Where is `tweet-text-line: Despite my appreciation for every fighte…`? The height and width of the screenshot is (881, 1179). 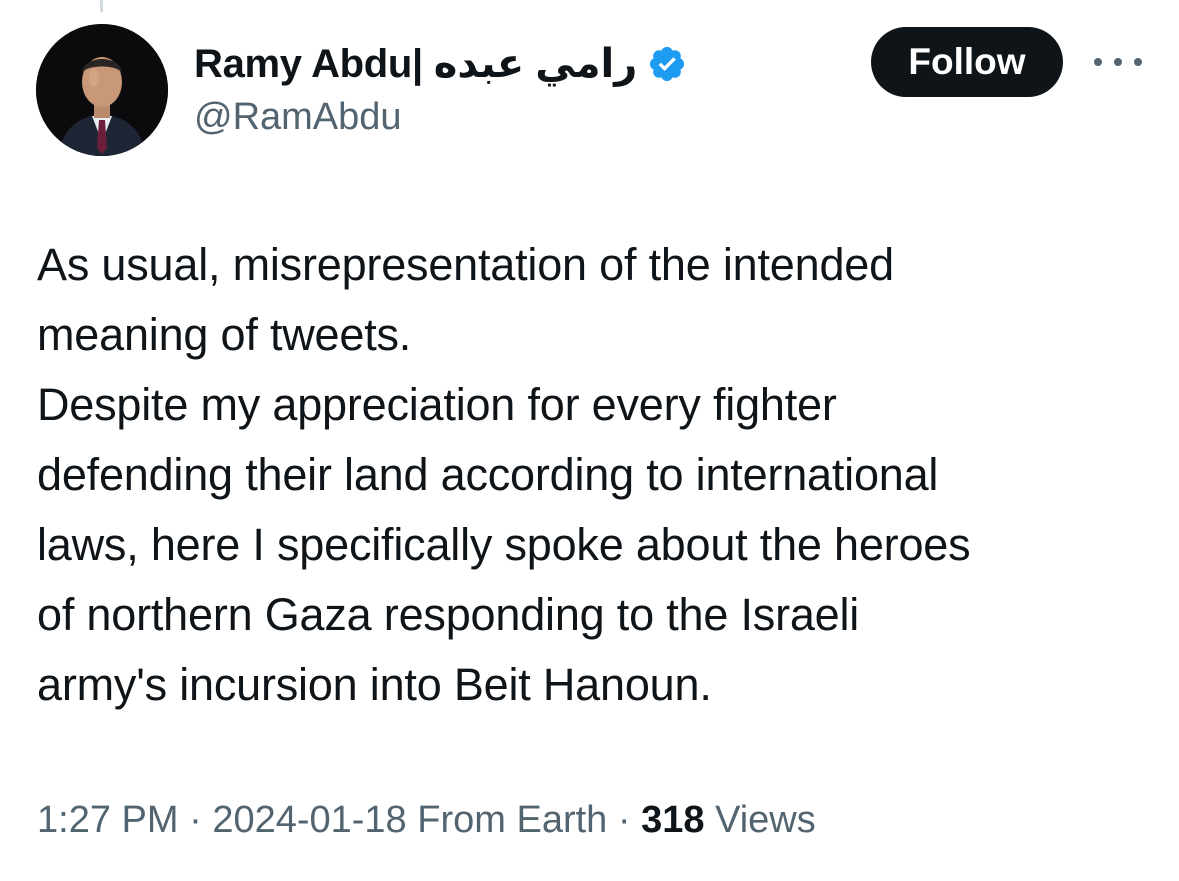
tweet-text-line: Despite my appreciation for every fighte… is located at coordinates (437, 404).